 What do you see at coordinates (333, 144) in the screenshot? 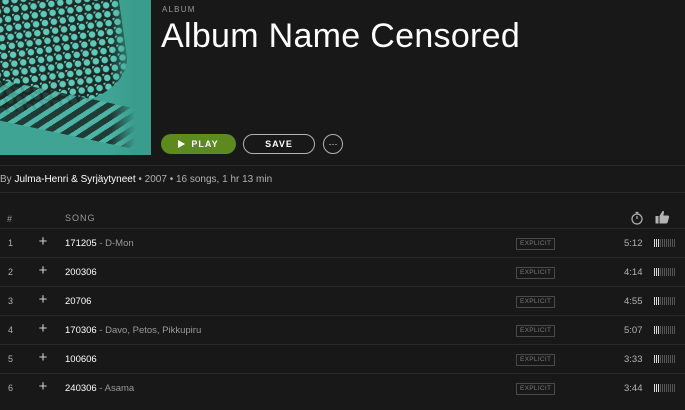
I see `more-options-button: ···` at bounding box center [333, 144].